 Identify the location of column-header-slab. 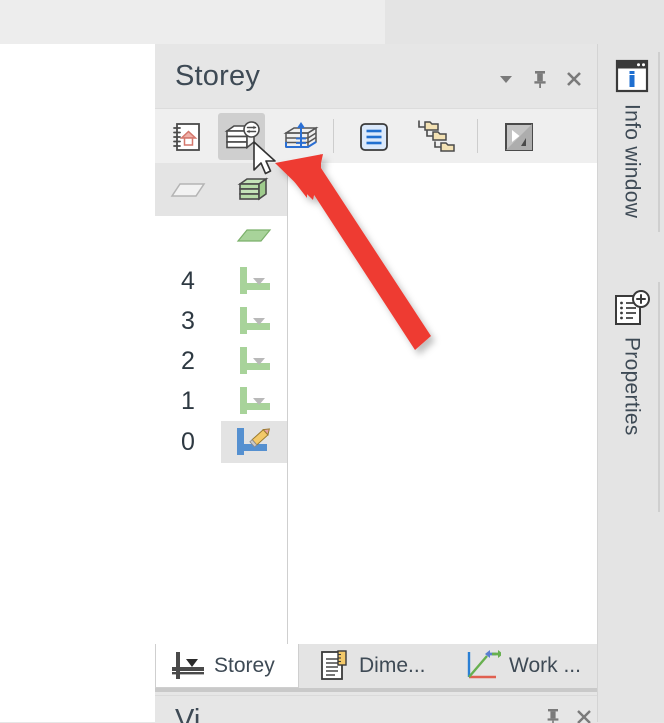
(188, 190).